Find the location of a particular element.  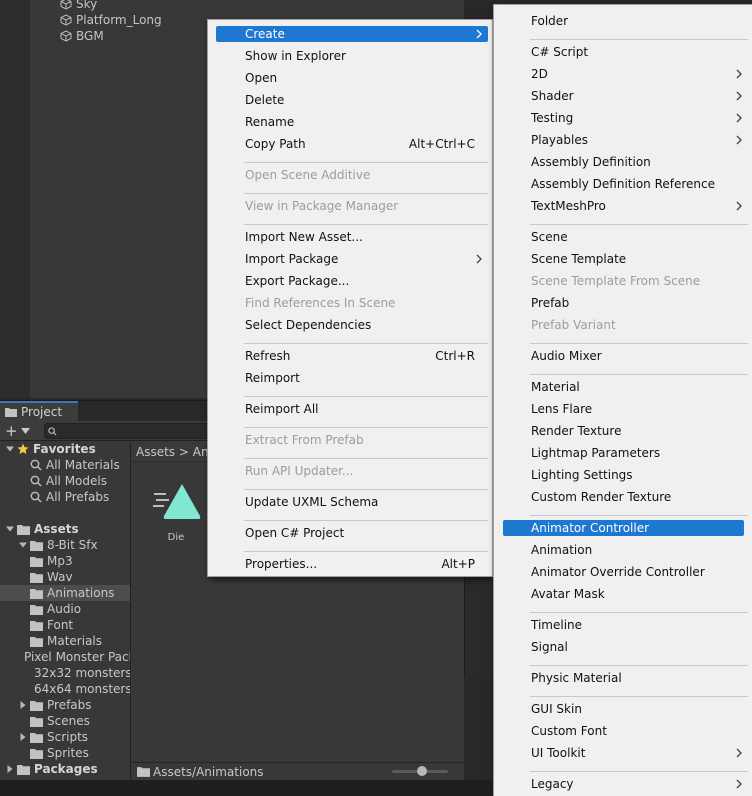

menu-item-copy-path: Copy Path Alt+Ctrl+C is located at coordinates (352, 144).